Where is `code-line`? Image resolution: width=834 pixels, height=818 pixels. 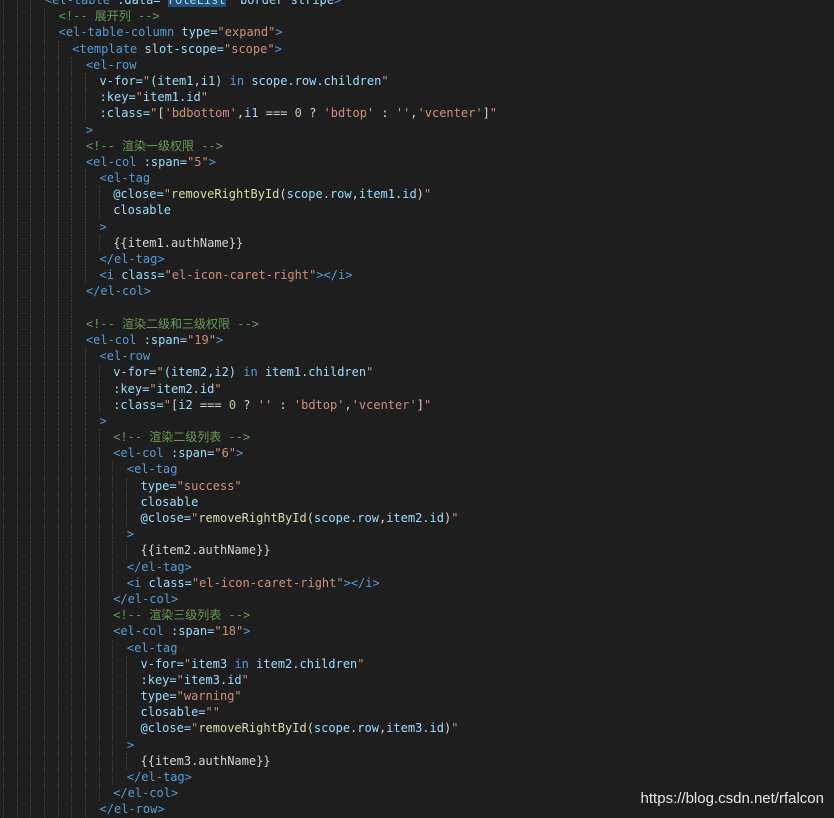 code-line is located at coordinates (417, 307).